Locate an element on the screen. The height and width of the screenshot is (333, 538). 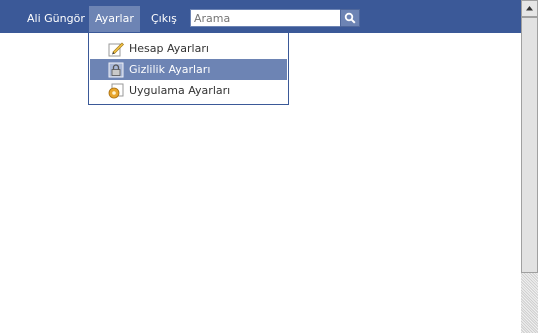
scroll-up-button is located at coordinates (529, 8).